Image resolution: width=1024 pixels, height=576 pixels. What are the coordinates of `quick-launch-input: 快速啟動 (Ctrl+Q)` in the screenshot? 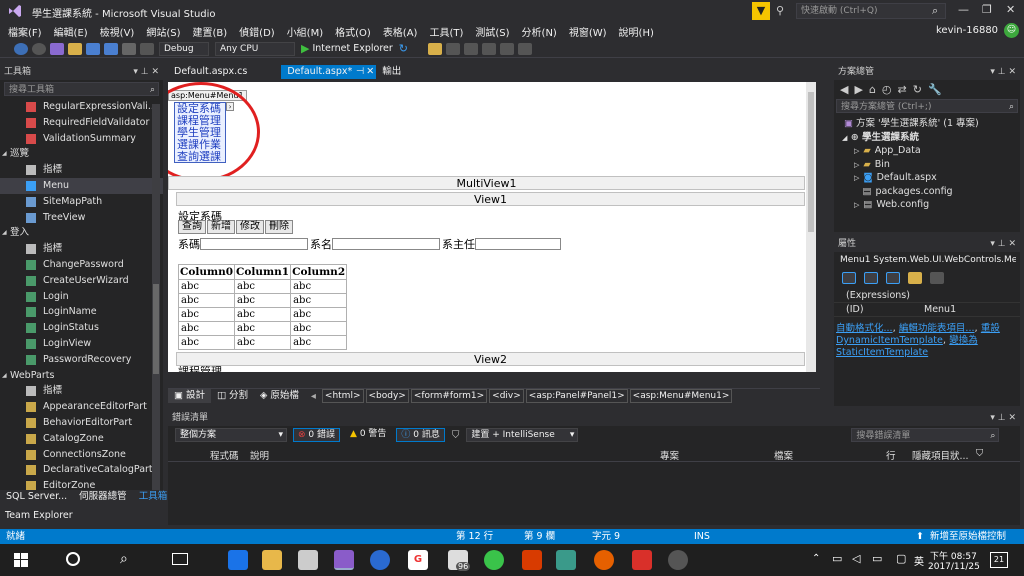 It's located at (871, 11).